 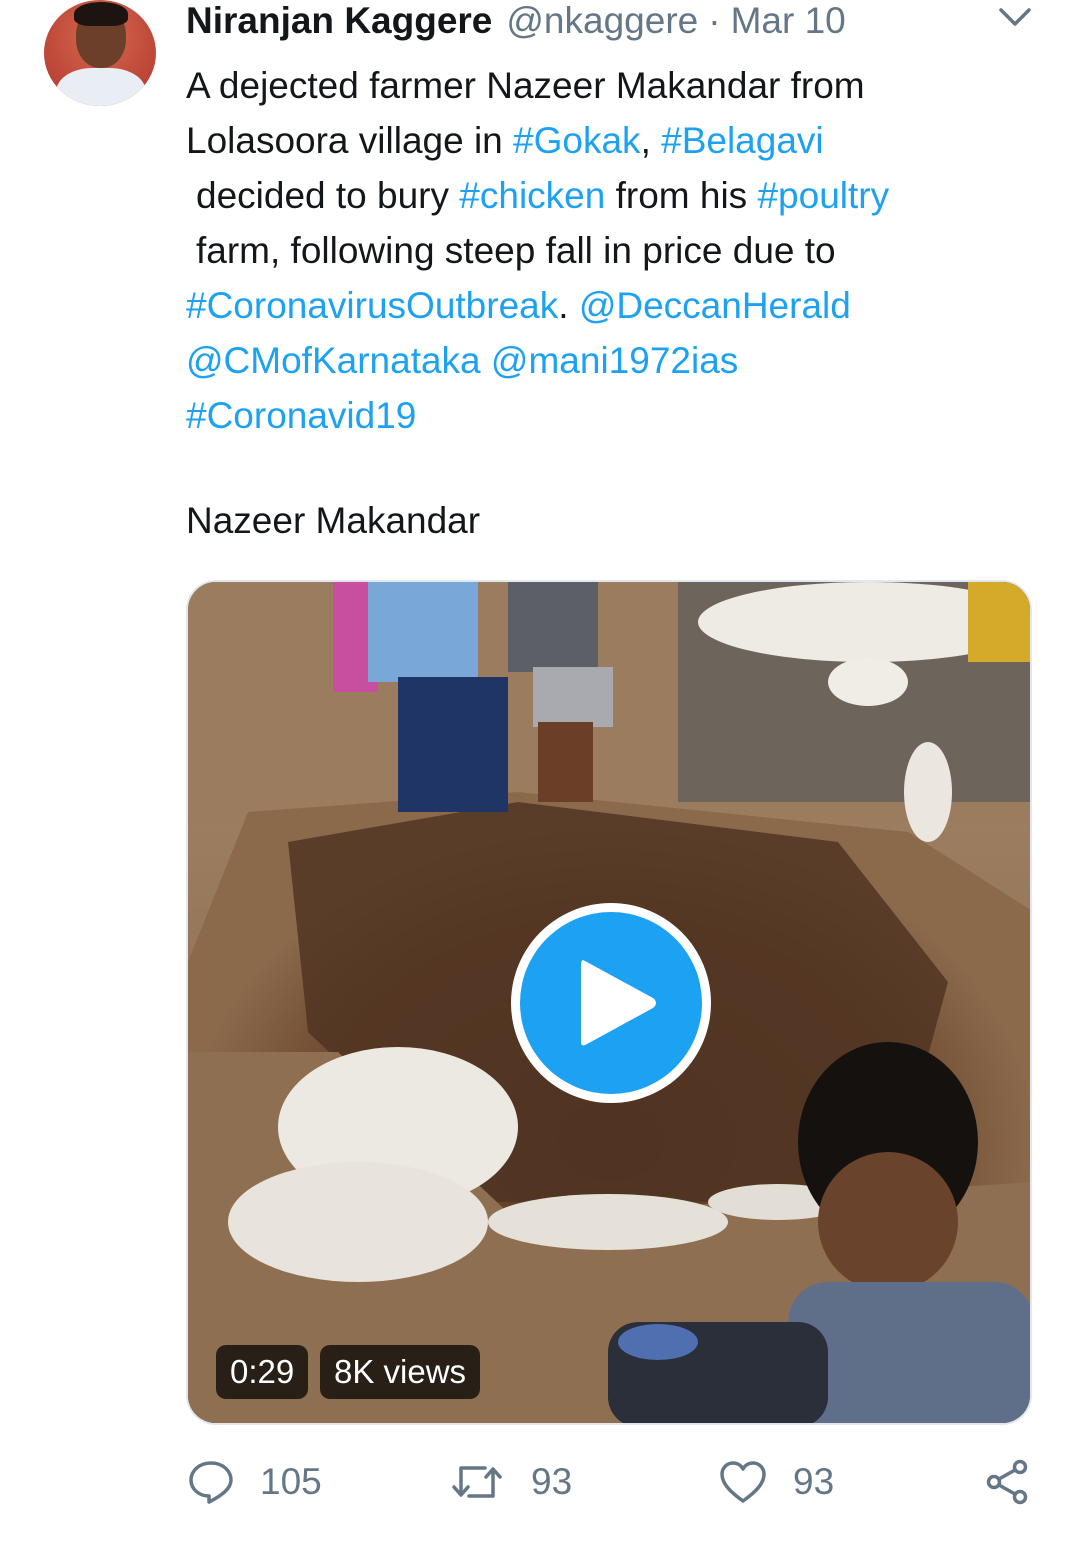 I want to click on share-button, so click(x=1007, y=1482).